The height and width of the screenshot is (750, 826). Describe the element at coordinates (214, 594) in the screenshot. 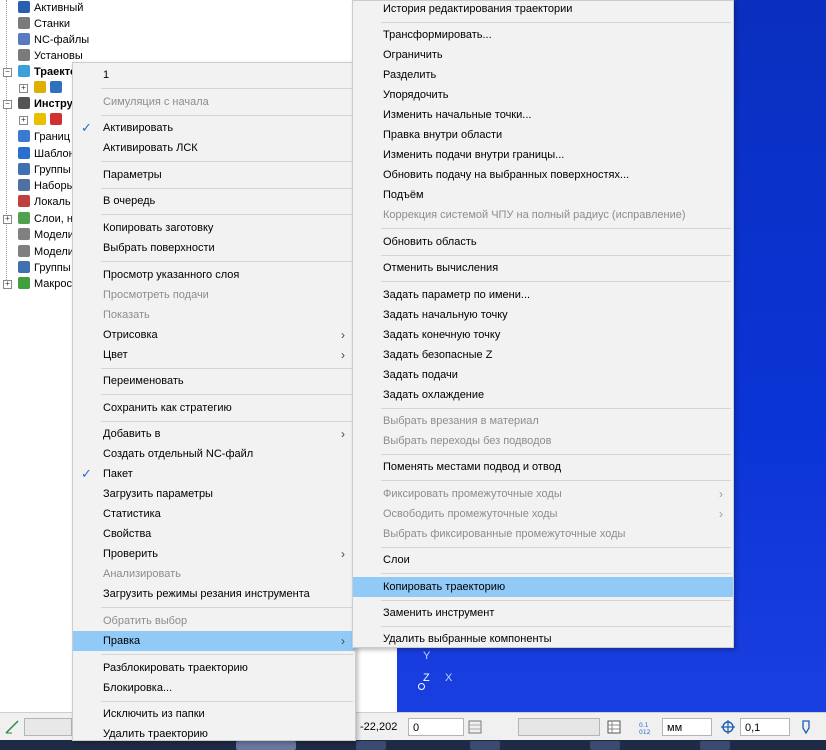

I see `menu-item: Загрузить режимы резания инструмента` at that location.